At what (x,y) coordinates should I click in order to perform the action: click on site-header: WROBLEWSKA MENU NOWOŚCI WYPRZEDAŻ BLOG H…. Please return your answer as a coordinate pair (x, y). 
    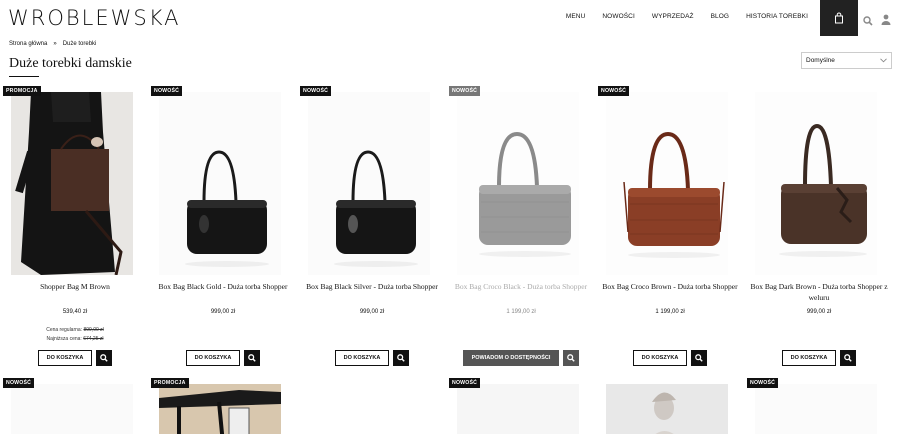
    Looking at the image, I should click on (450, 18).